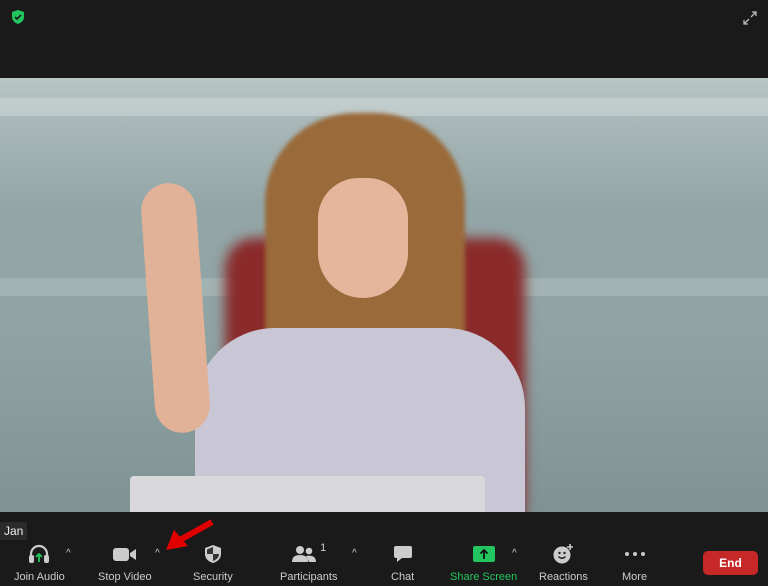 The width and height of the screenshot is (768, 586). Describe the element at coordinates (190, 534) in the screenshot. I see `red-annotation-arrow-icon` at that location.